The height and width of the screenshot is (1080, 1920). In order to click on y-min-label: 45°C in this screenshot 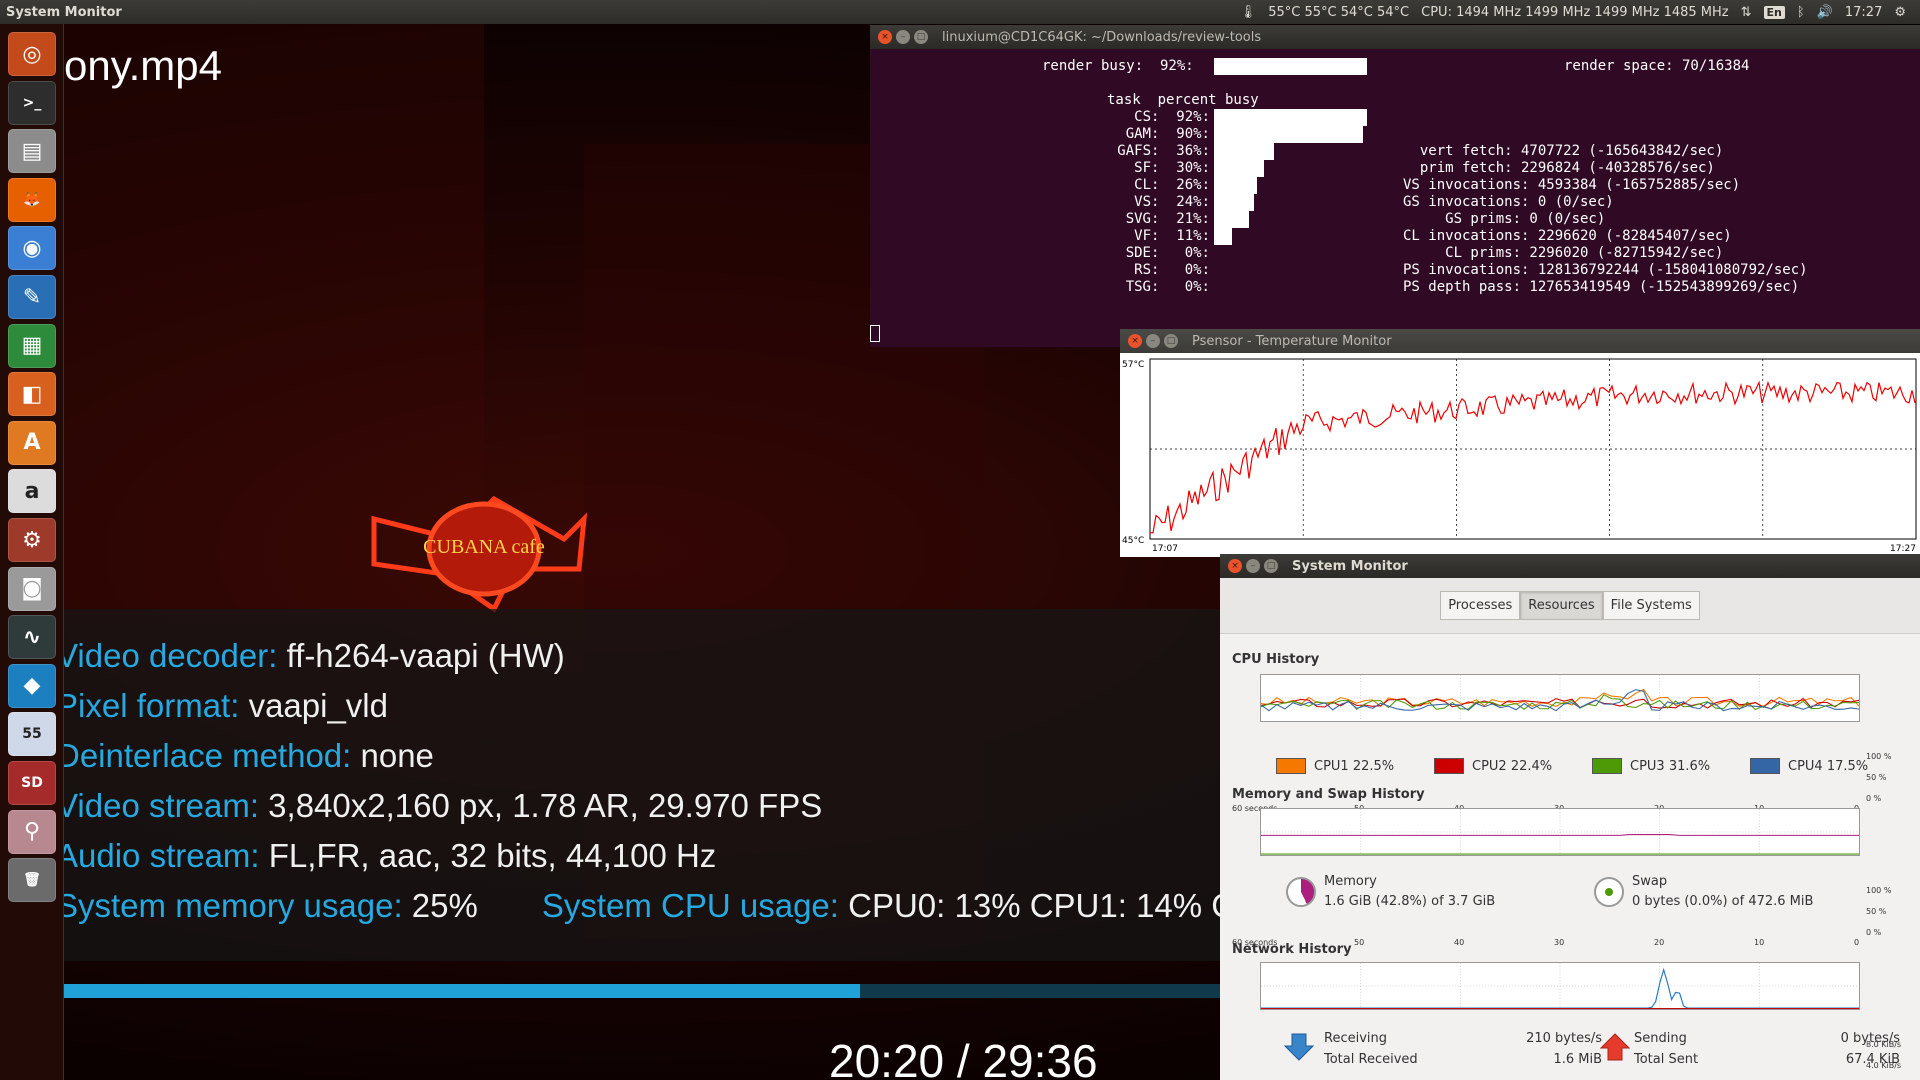, I will do `click(1133, 541)`.